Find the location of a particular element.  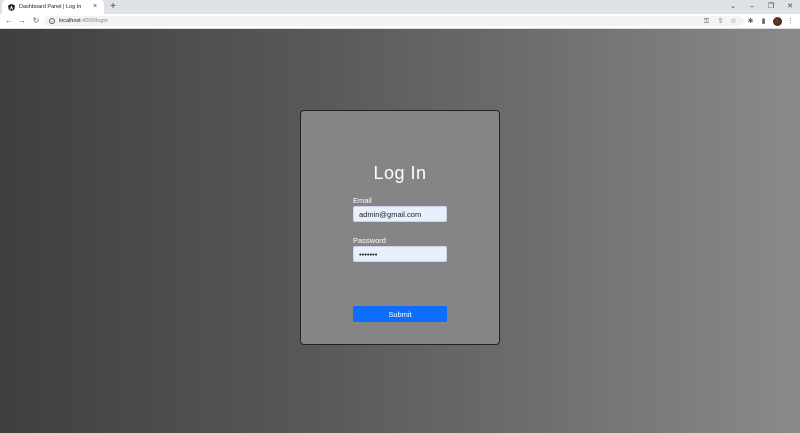

share-icon: ⇪ is located at coordinates (720, 21).